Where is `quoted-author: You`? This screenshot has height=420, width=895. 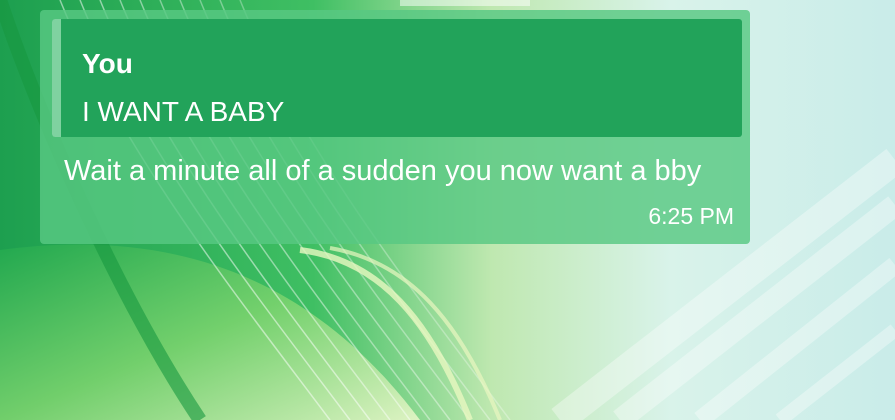
quoted-author: You is located at coordinates (107, 63).